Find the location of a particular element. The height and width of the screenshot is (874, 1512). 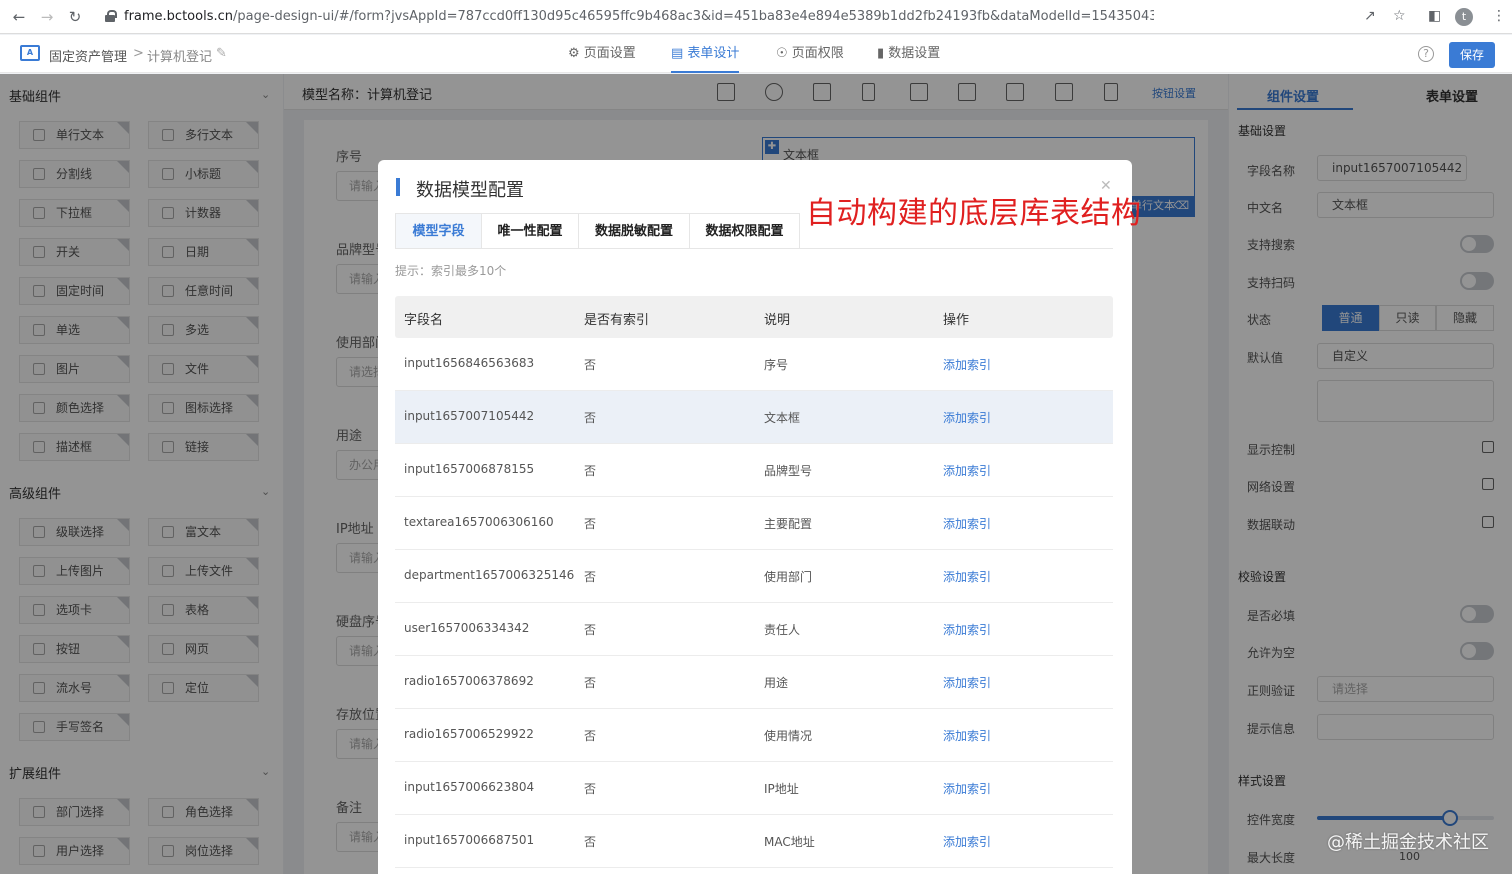

nav-form-design: ▤ 表单设计 is located at coordinates (705, 54).